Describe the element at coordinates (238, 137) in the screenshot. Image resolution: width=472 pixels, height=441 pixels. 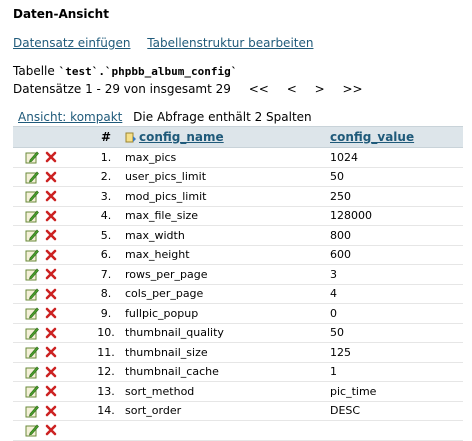
I see `table-header-row: # config_name config_value` at that location.